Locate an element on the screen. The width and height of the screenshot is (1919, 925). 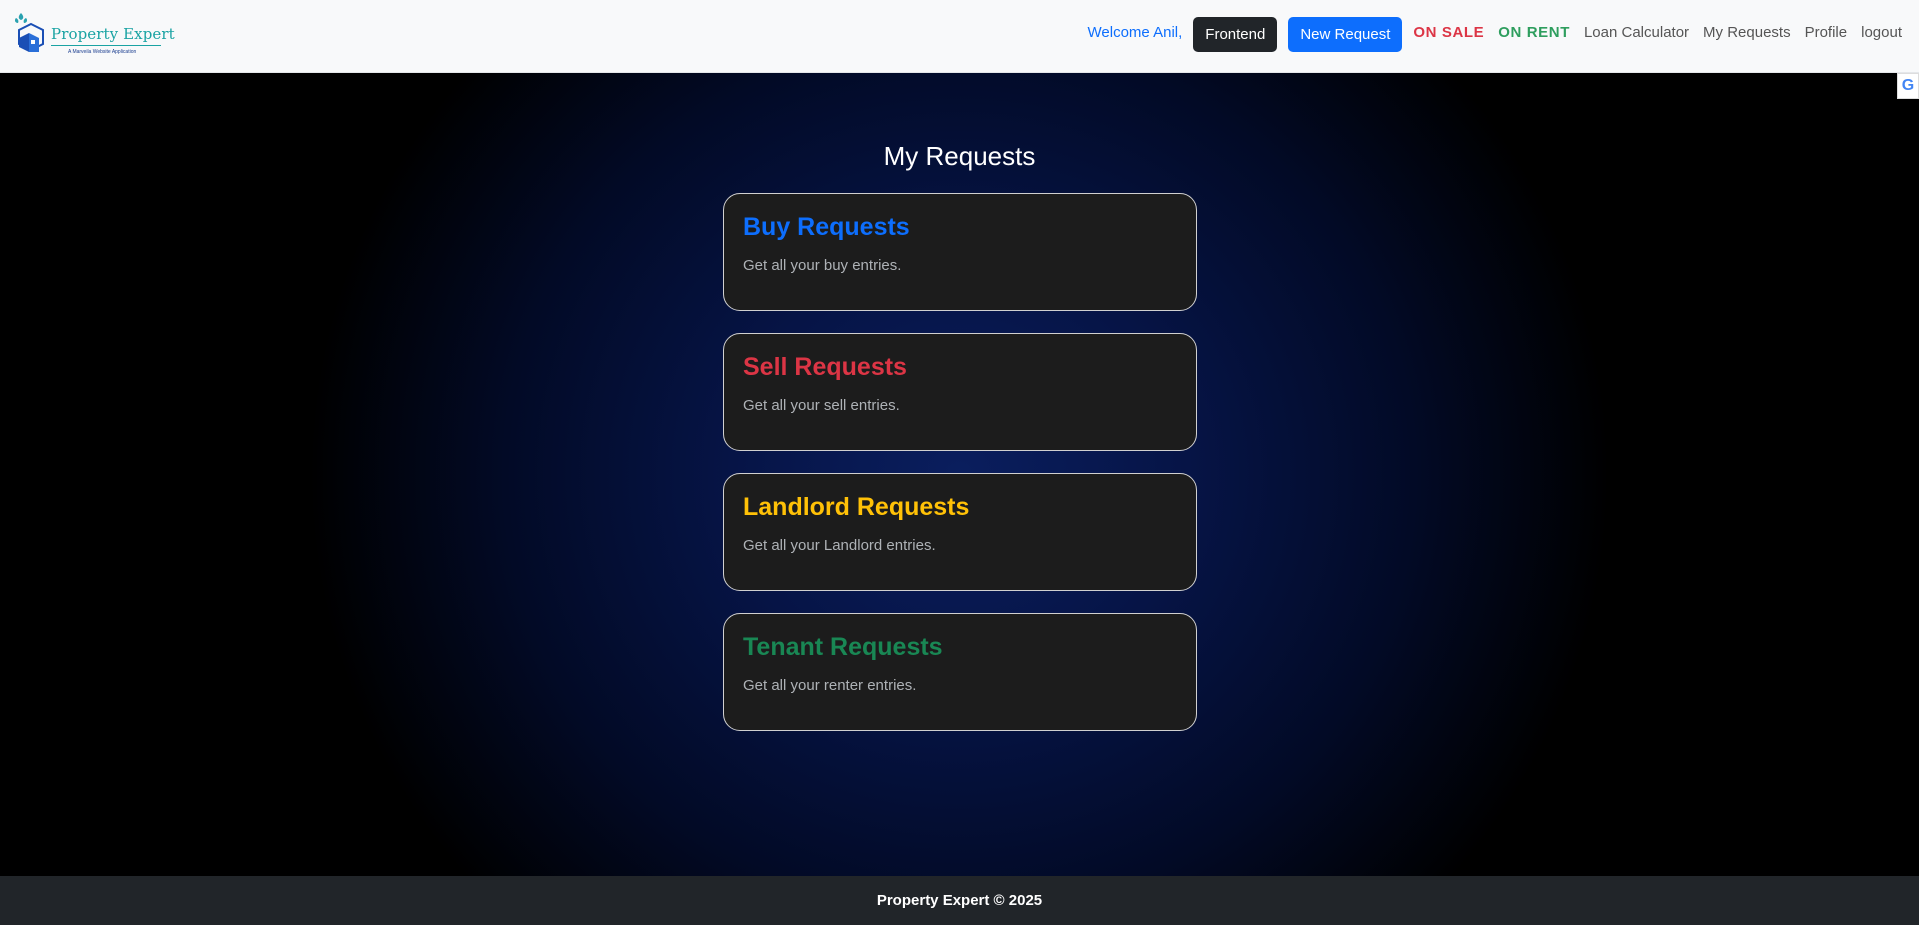
card-title: Landlord Requests is located at coordinates (856, 507).